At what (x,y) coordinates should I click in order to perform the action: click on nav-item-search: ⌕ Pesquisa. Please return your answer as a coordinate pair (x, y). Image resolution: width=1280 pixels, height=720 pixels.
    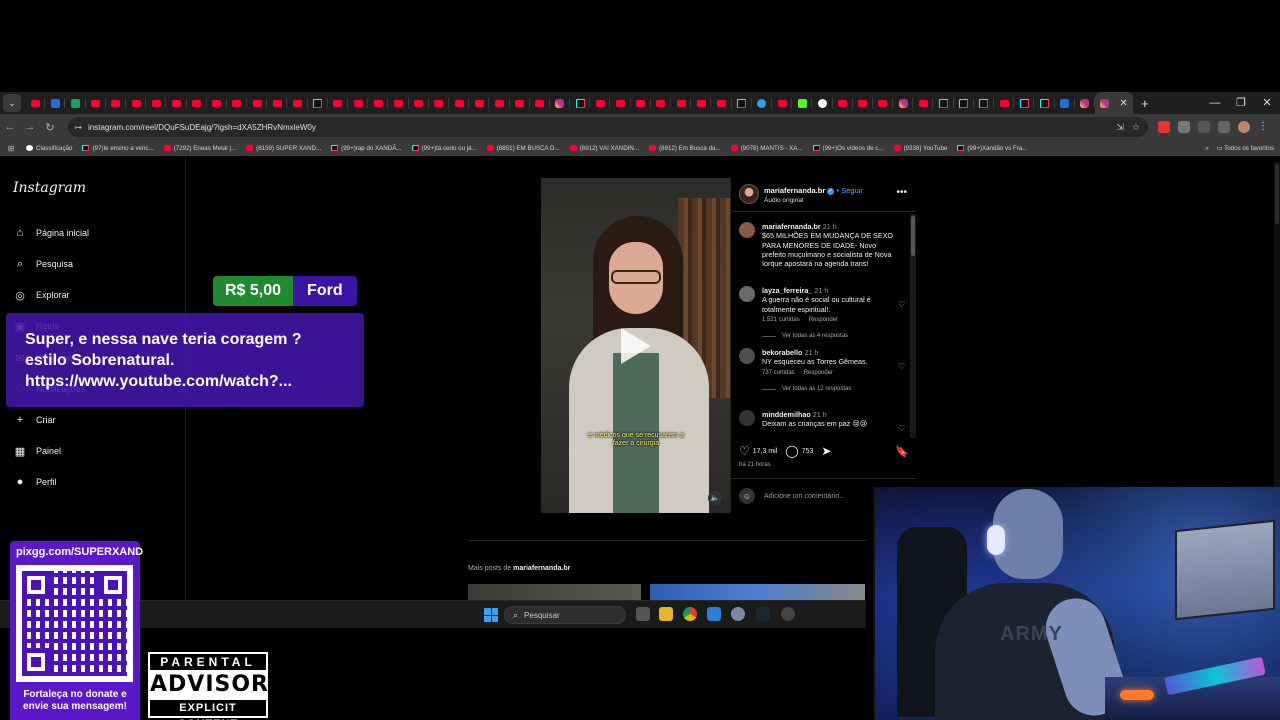
    Looking at the image, I should click on (43, 264).